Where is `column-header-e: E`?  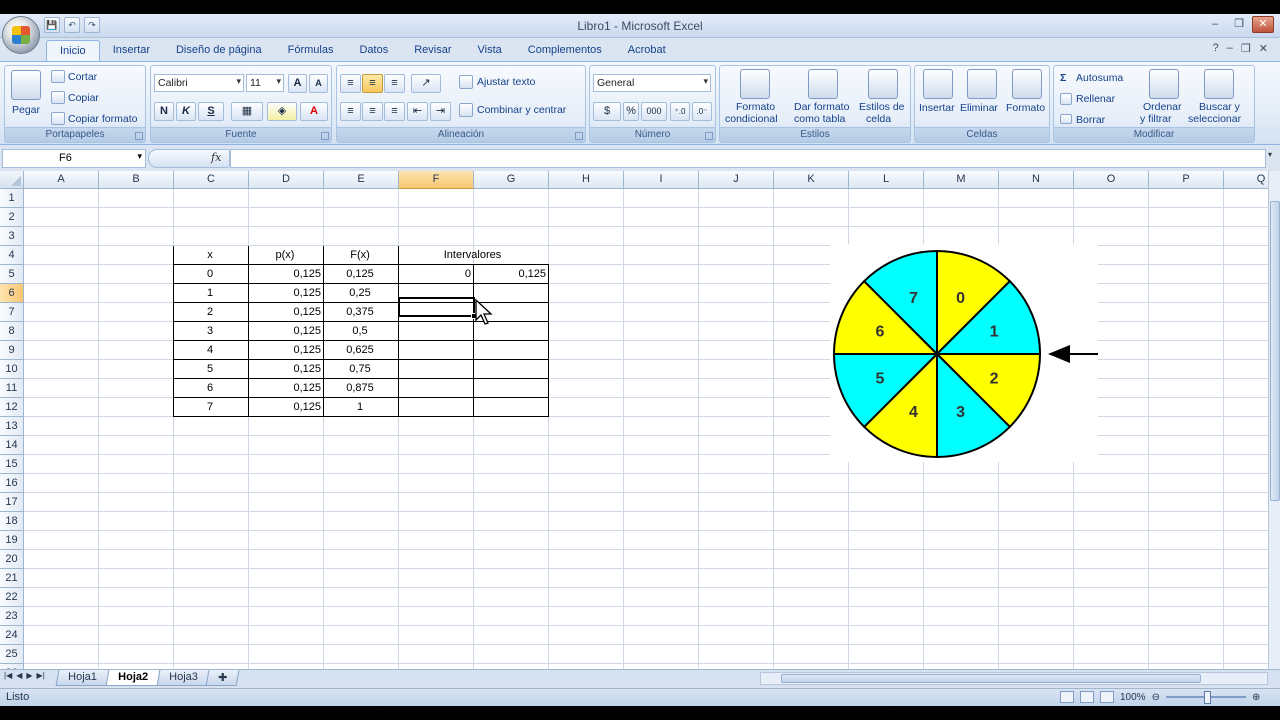
column-header-e: E is located at coordinates (361, 180).